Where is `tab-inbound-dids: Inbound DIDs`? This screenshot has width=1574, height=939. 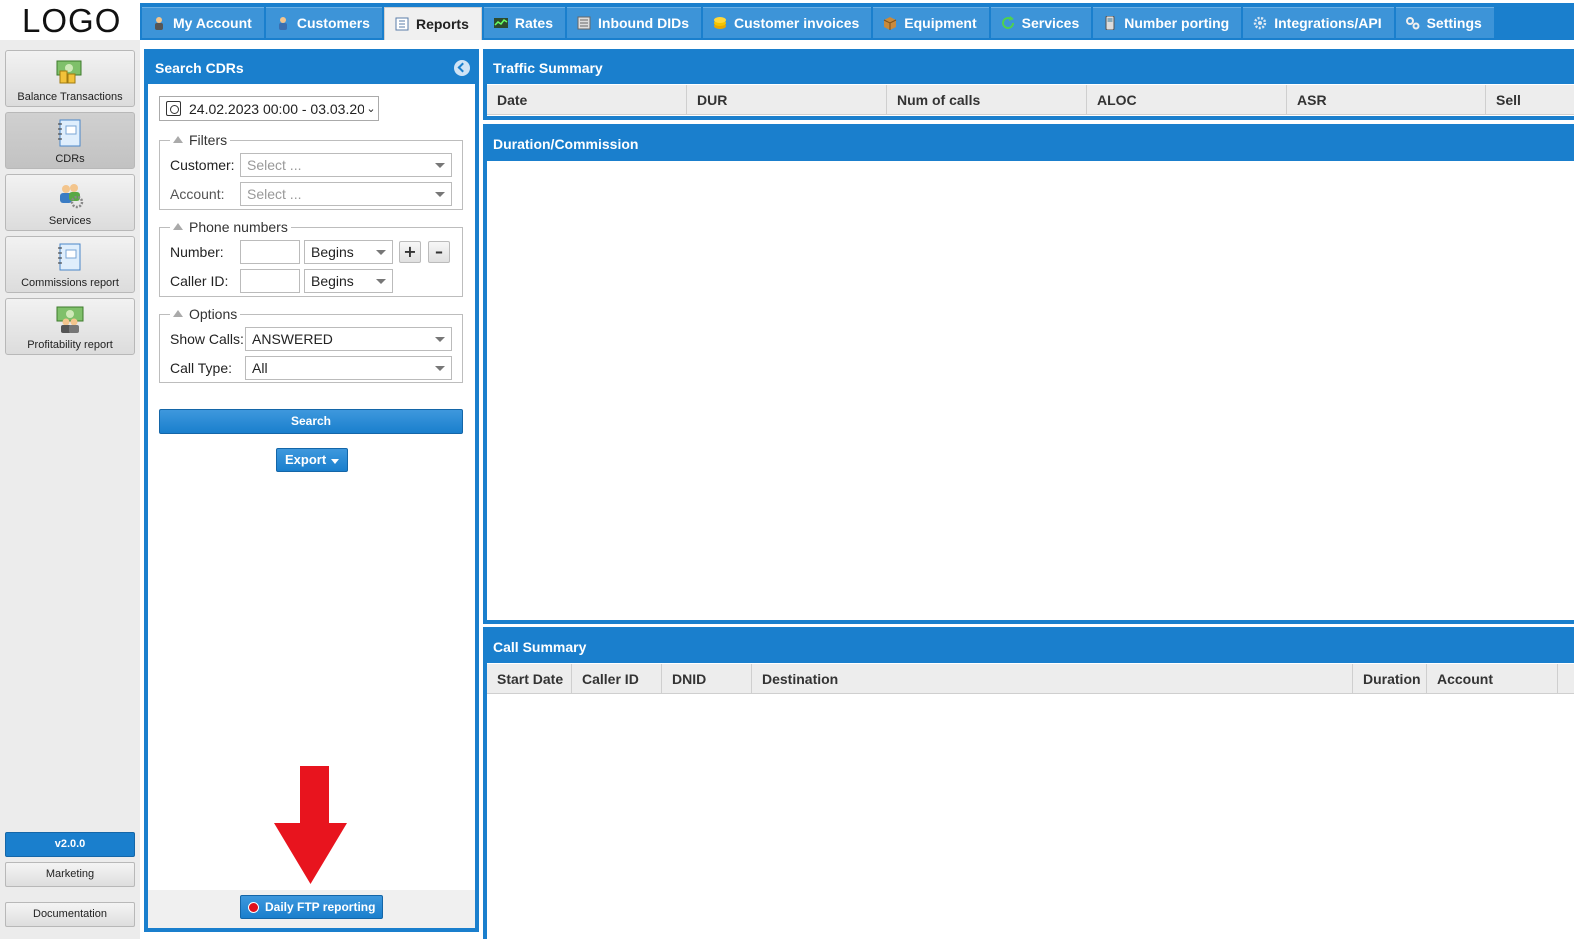 tab-inbound-dids: Inbound DIDs is located at coordinates (634, 22).